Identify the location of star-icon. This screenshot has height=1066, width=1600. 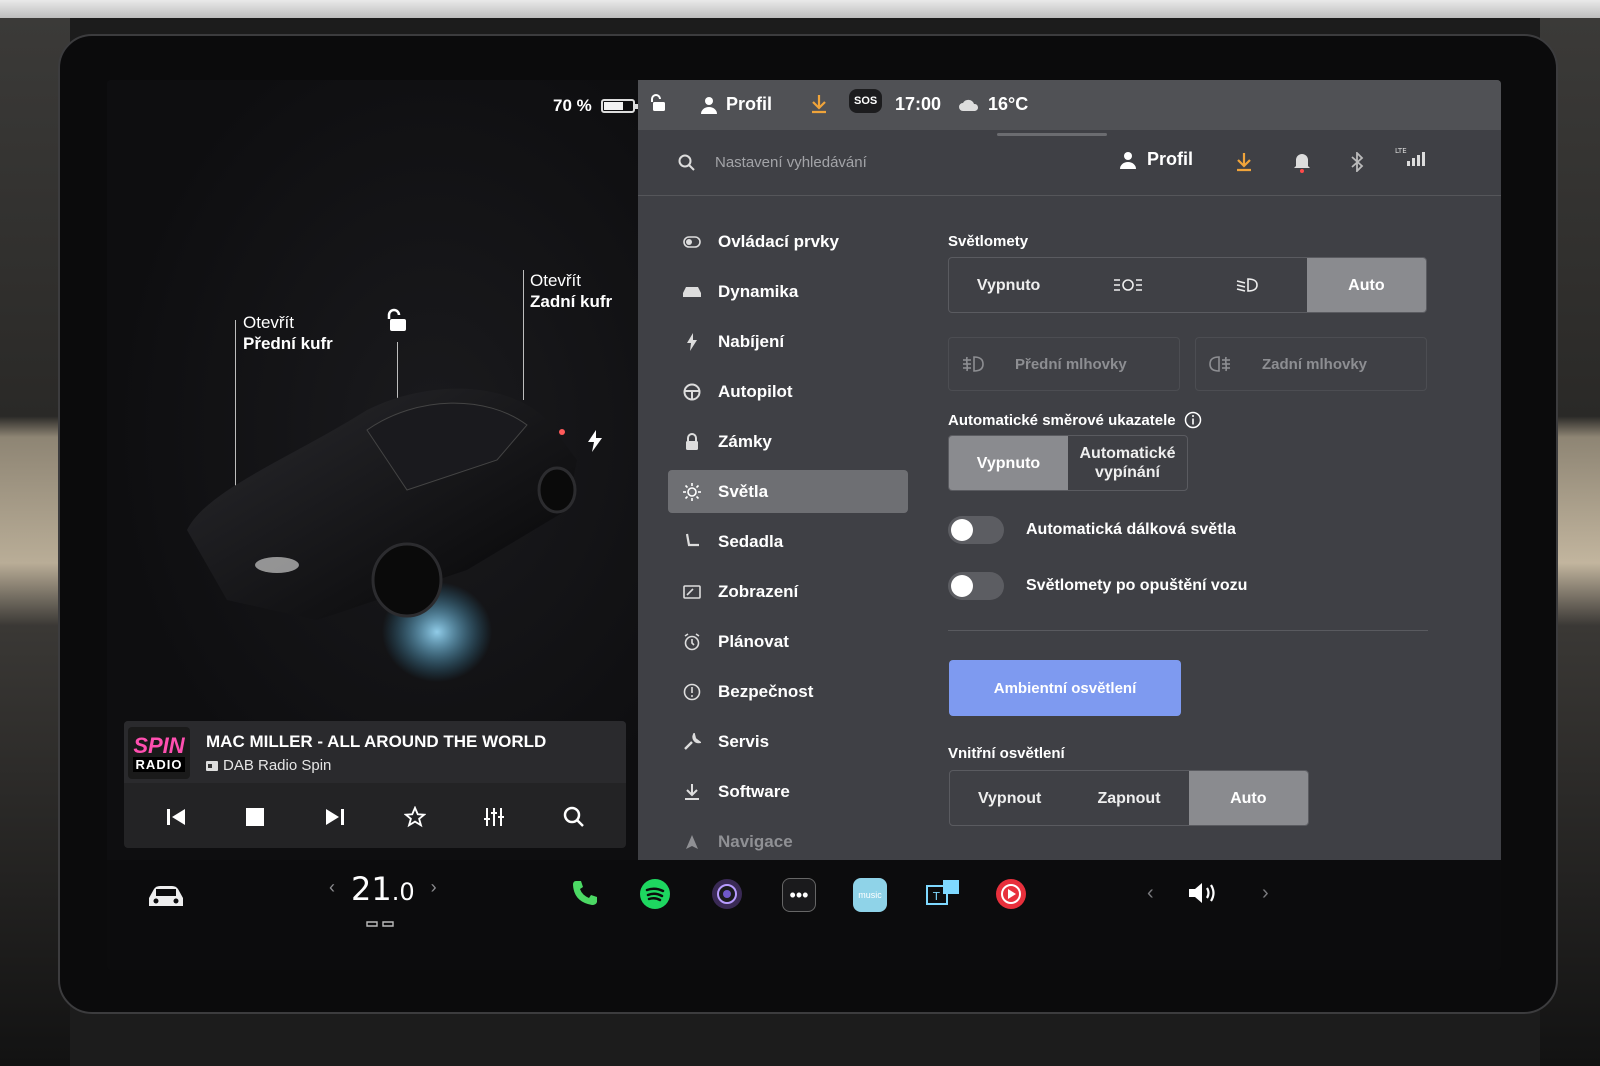
(414, 816).